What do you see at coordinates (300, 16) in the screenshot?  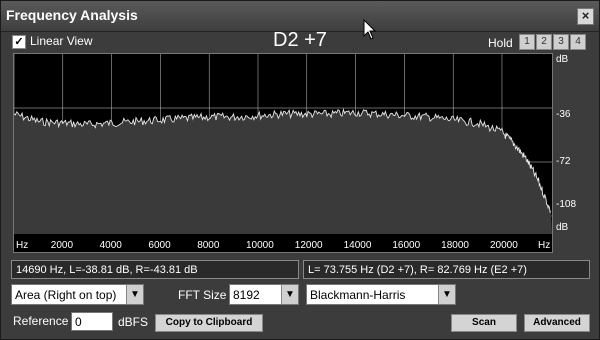 I see `title-bar: Frequency Analysis ×` at bounding box center [300, 16].